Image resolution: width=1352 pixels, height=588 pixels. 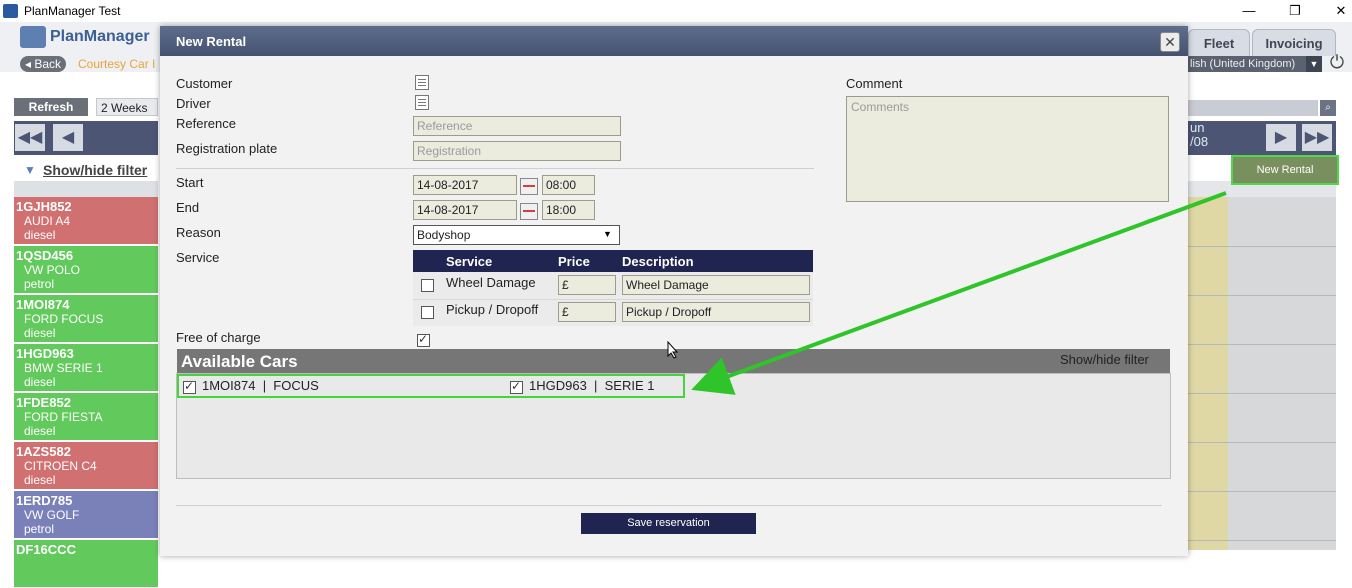 I want to click on minimize-button: —, so click(x=1249, y=11).